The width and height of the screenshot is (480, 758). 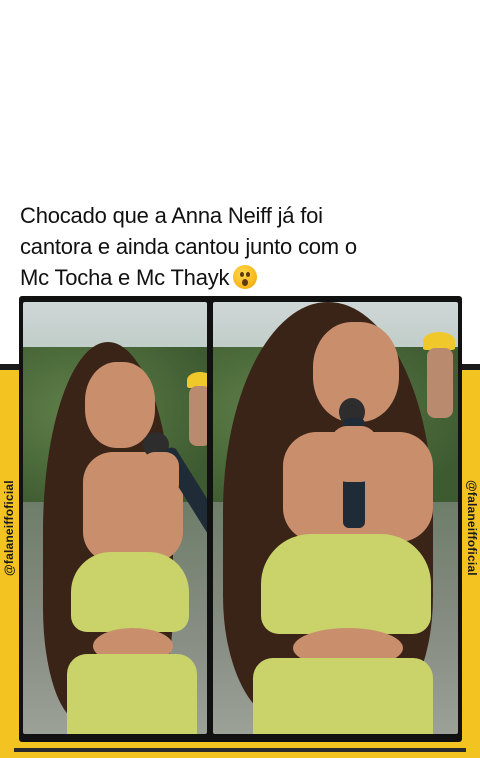 I want to click on watermark-right: @falaneiffoficial, so click(x=472, y=528).